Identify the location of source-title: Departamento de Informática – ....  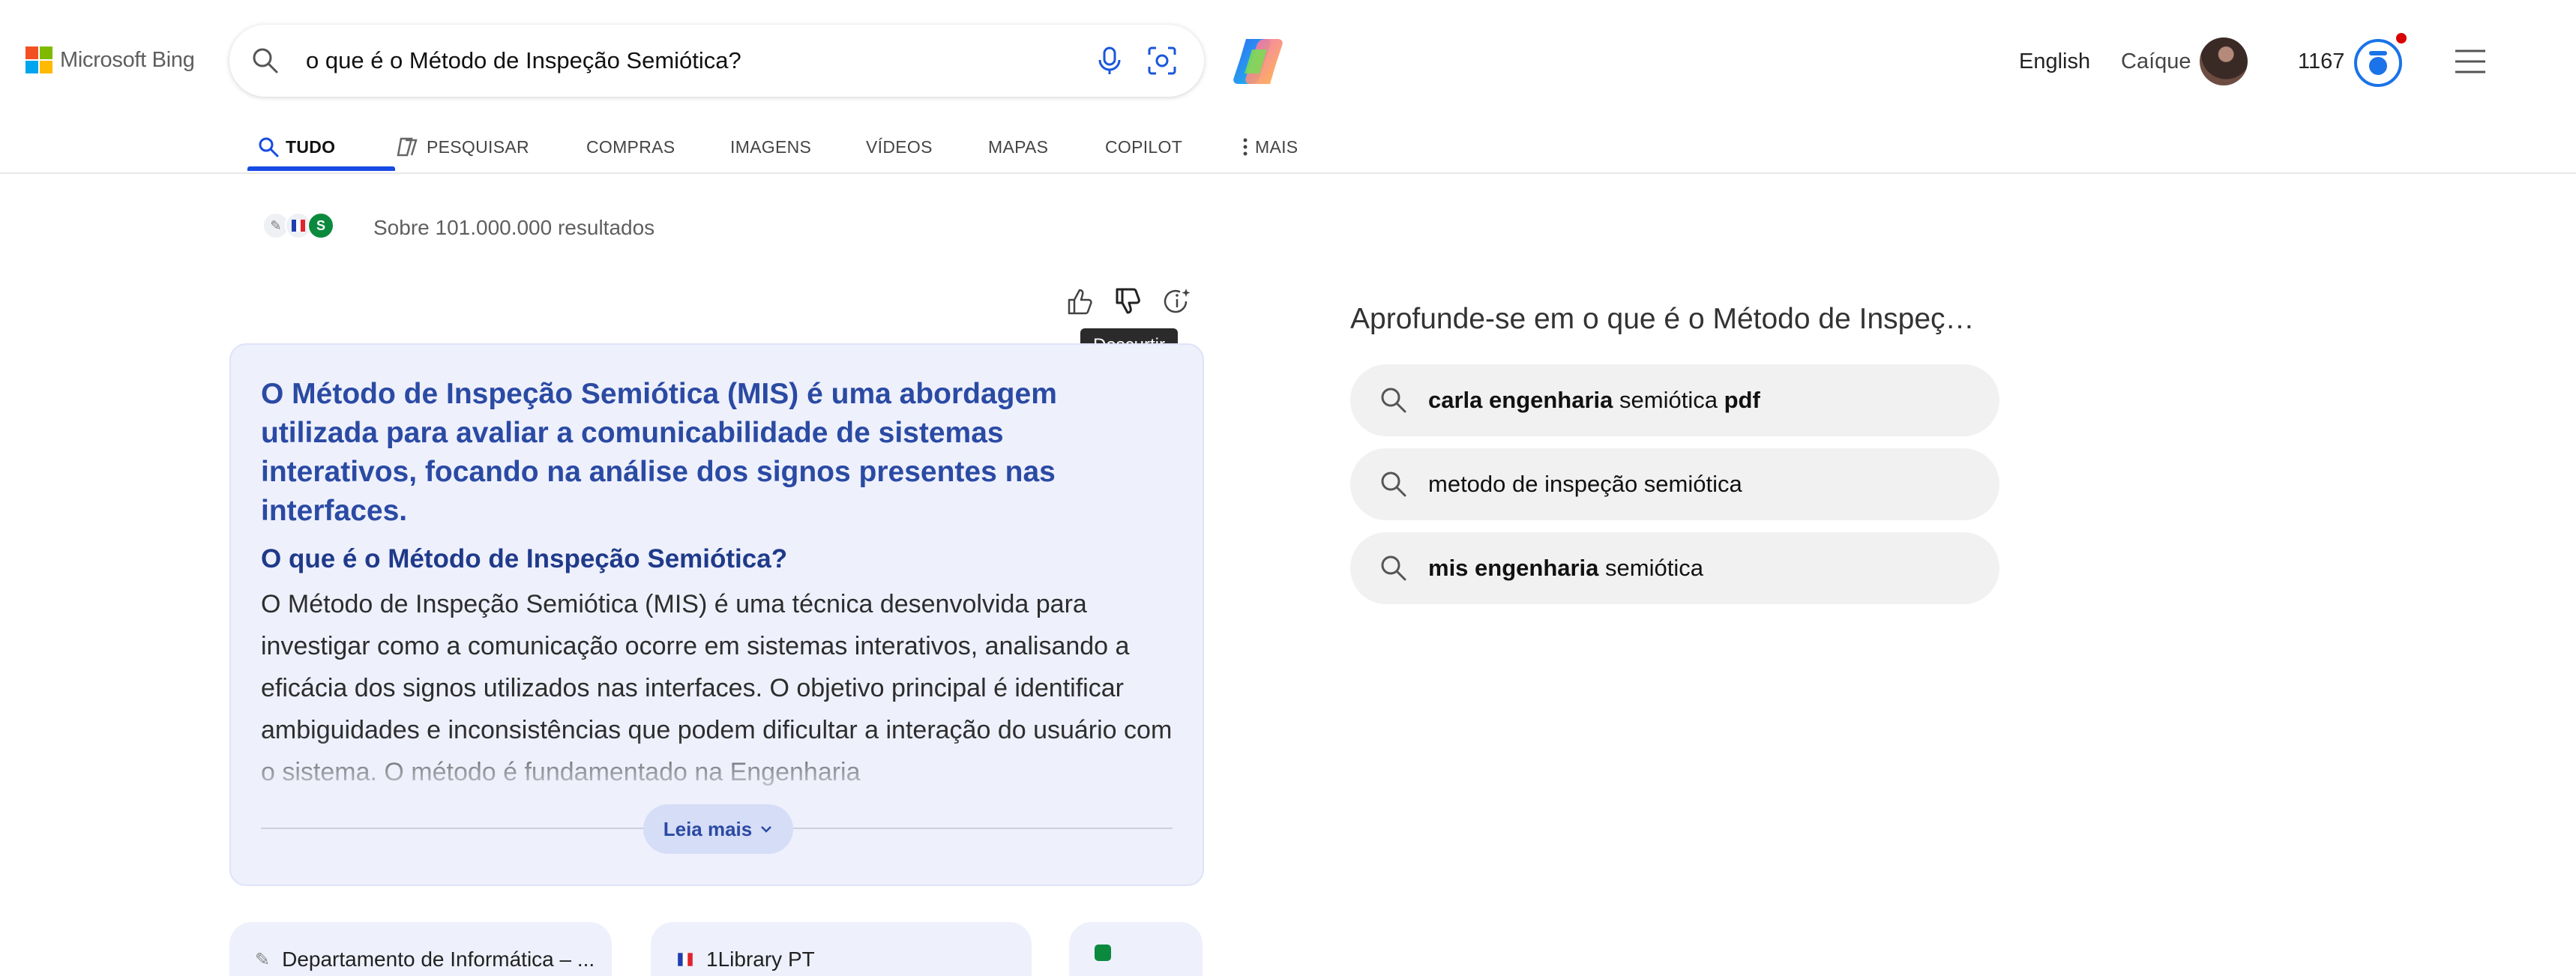
(438, 959).